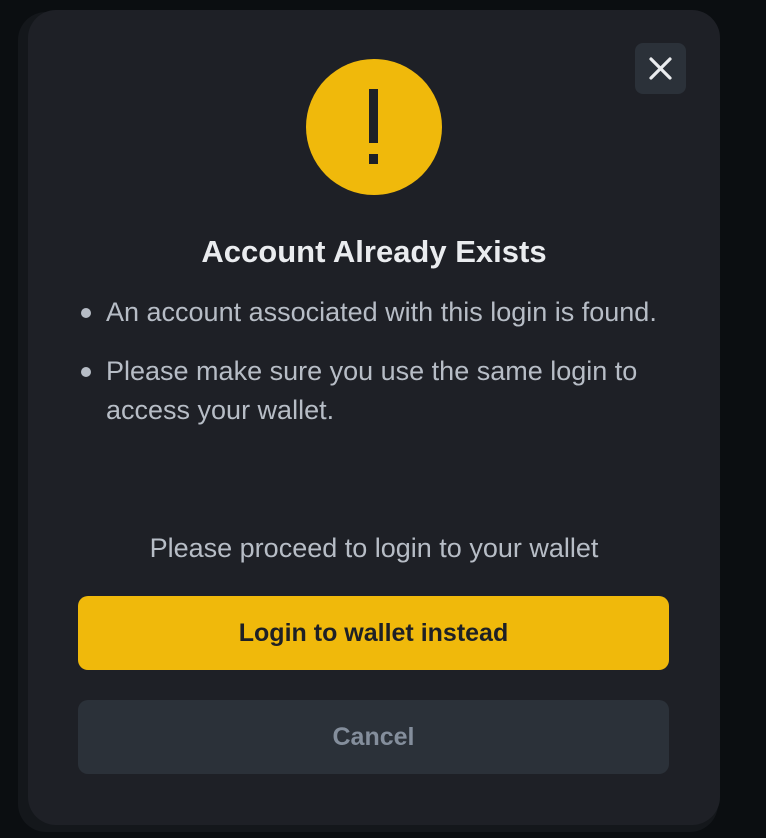 This screenshot has width=766, height=838. What do you see at coordinates (373, 737) in the screenshot?
I see `cancel-button: Cancel` at bounding box center [373, 737].